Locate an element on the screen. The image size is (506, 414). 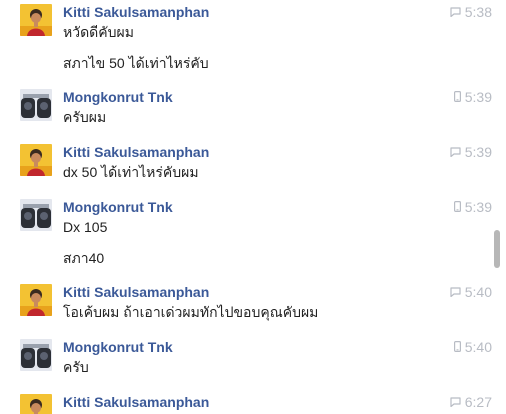
message-text: โอเค้บผม ถ้าเอาเด่วผมทักไปขอบคุณคับผม is located at coordinates (191, 312).